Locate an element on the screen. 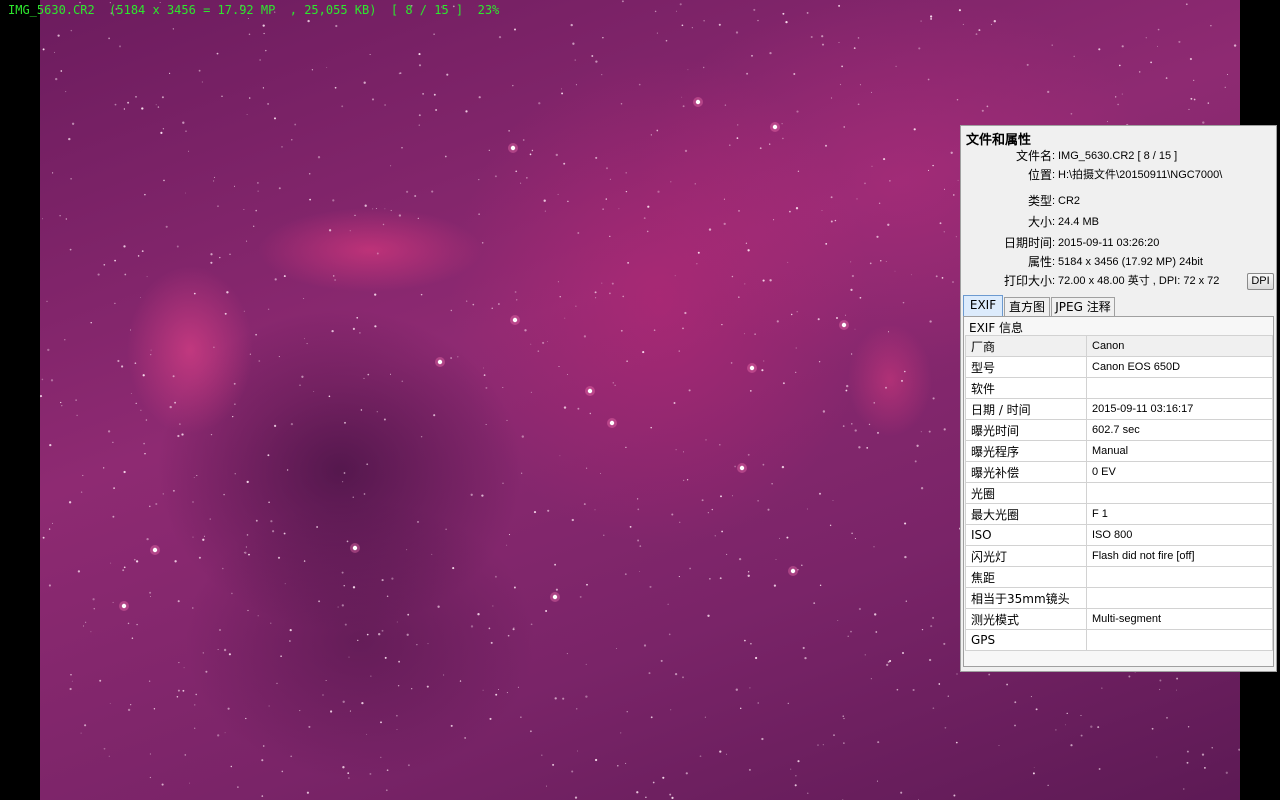  tab-exif: EXIF is located at coordinates (983, 305).